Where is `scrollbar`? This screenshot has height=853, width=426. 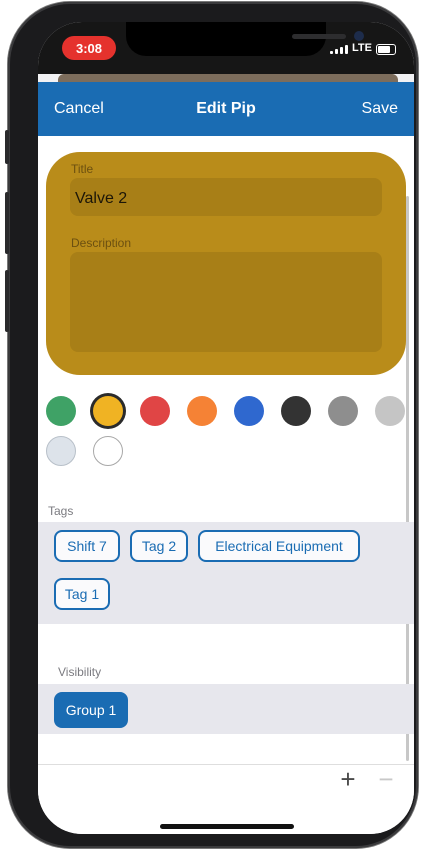 scrollbar is located at coordinates (407, 478).